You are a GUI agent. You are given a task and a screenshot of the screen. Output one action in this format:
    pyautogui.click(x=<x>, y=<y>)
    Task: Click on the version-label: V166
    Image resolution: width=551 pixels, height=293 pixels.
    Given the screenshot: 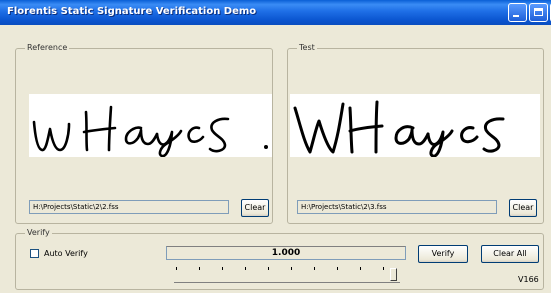 What is the action you would take?
    pyautogui.click(x=528, y=279)
    